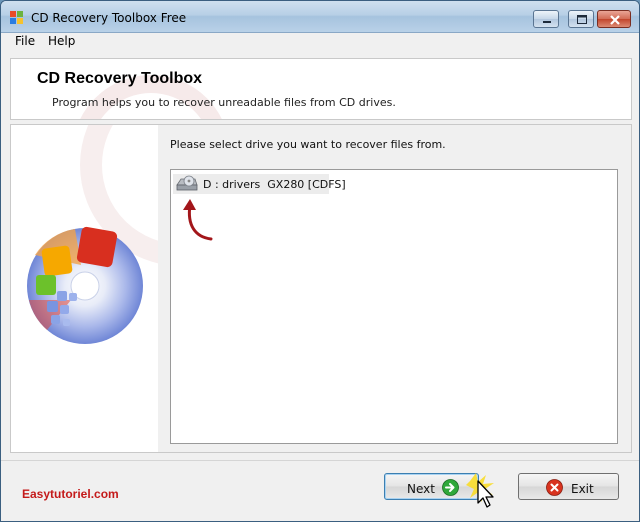  I want to click on minimize-button, so click(546, 19).